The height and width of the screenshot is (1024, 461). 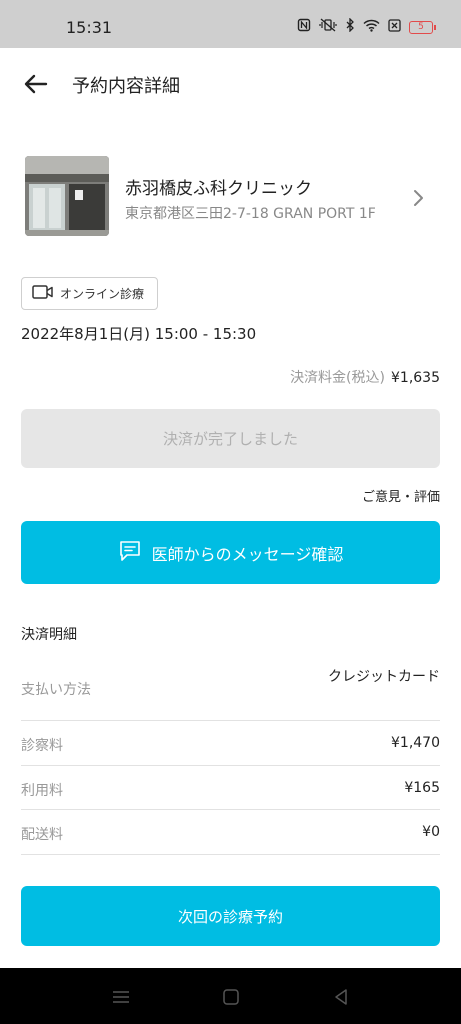 What do you see at coordinates (250, 214) in the screenshot?
I see `clinic-address: 東京都港区三田2-7-18 GRAN PORT 1F` at bounding box center [250, 214].